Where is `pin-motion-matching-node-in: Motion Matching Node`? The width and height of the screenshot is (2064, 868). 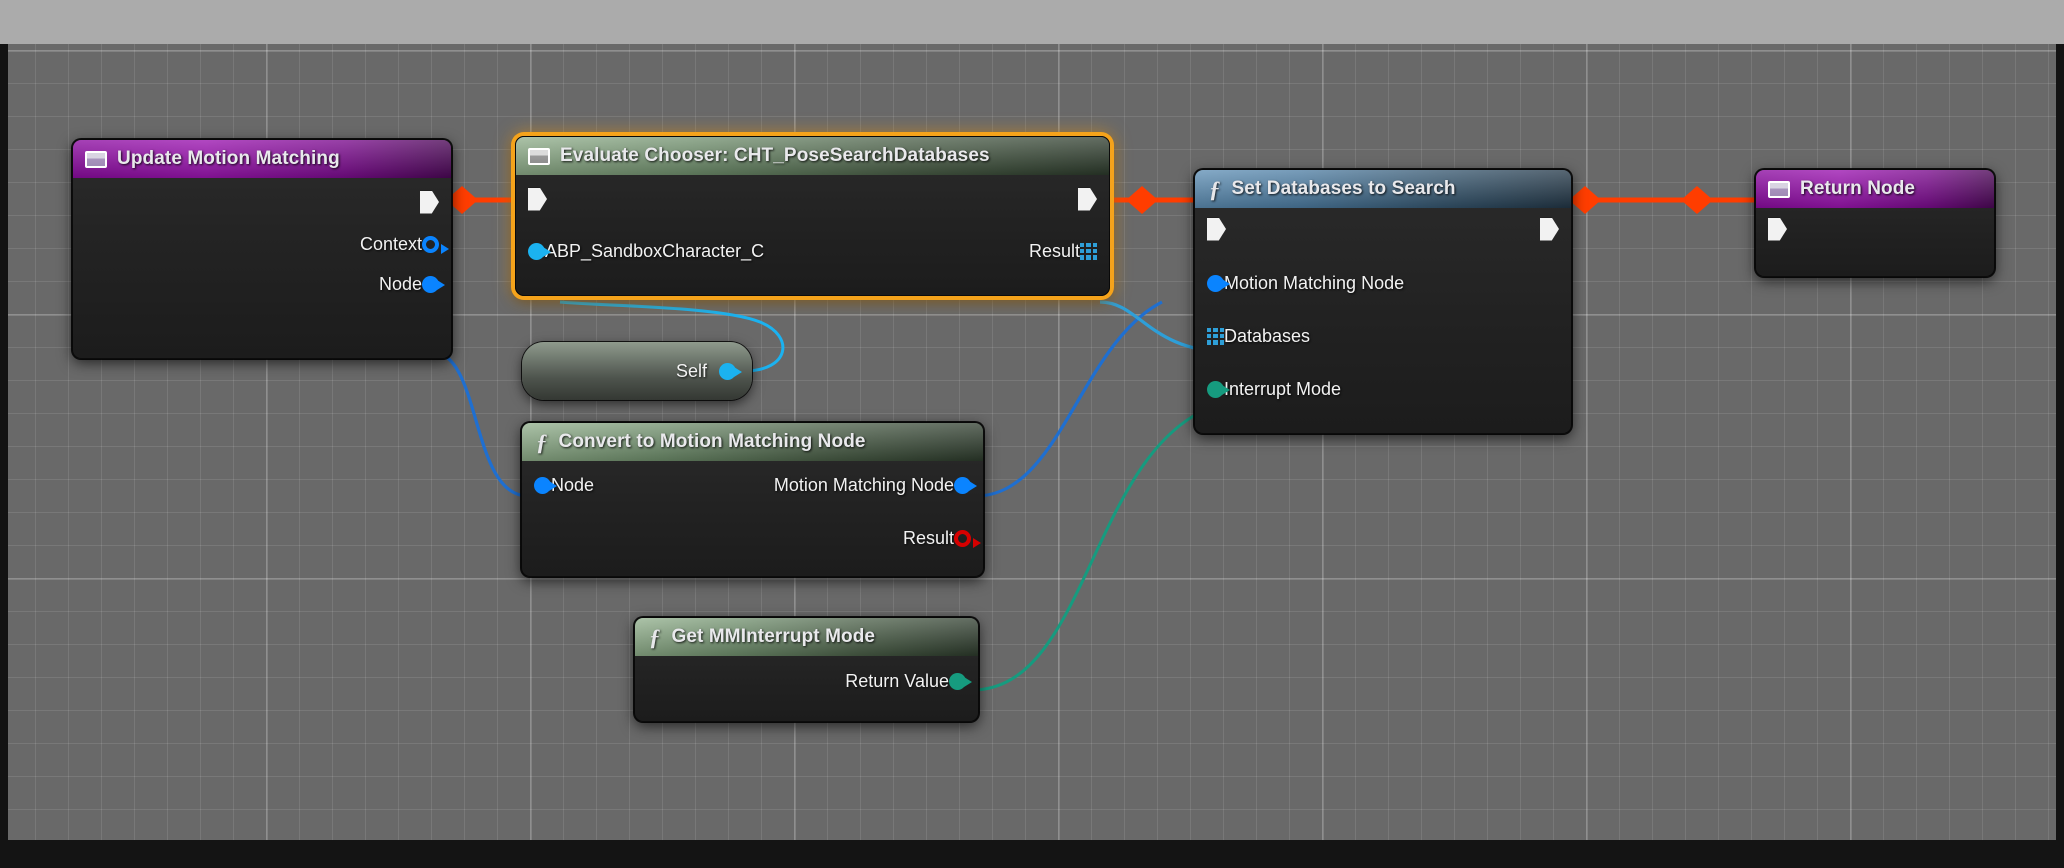
pin-motion-matching-node-in: Motion Matching Node is located at coordinates (1311, 283).